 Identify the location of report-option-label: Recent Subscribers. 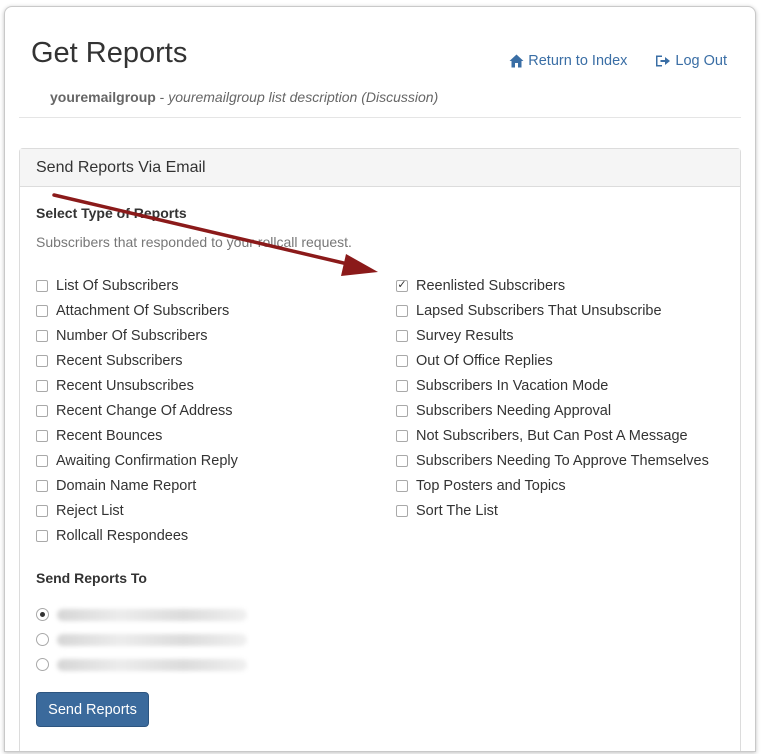
(119, 360).